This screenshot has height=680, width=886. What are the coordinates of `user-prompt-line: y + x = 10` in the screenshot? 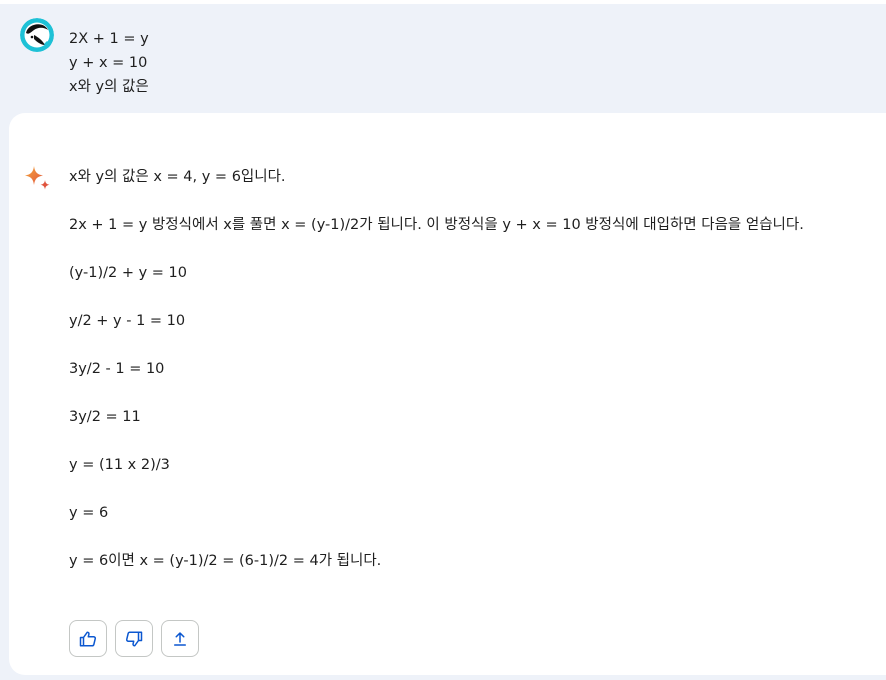 It's located at (108, 63).